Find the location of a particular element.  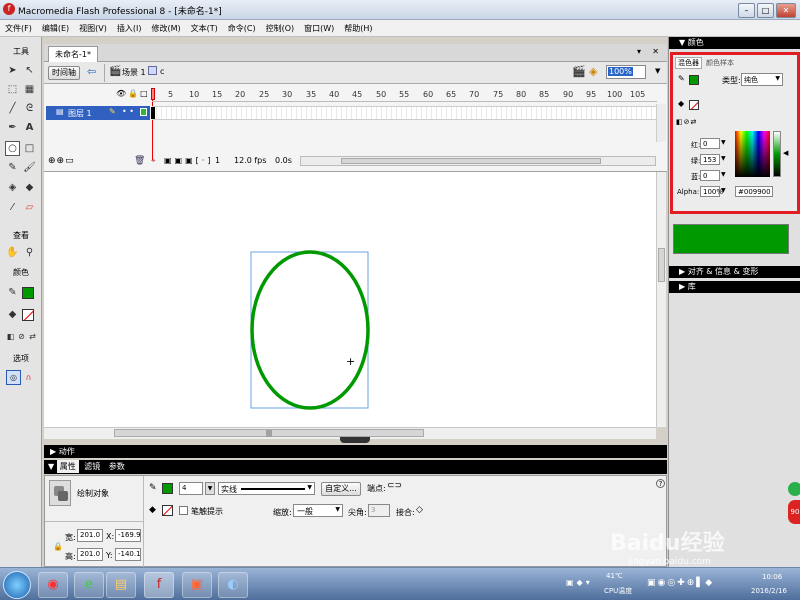

zoom-box: 100% is located at coordinates (626, 72).